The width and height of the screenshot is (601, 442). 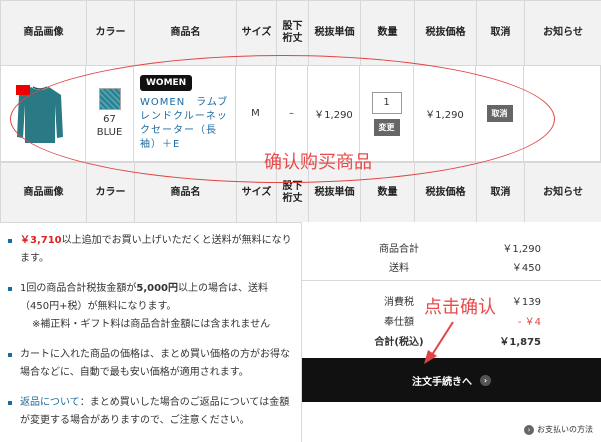 I want to click on item-notice-cell, so click(x=562, y=113).